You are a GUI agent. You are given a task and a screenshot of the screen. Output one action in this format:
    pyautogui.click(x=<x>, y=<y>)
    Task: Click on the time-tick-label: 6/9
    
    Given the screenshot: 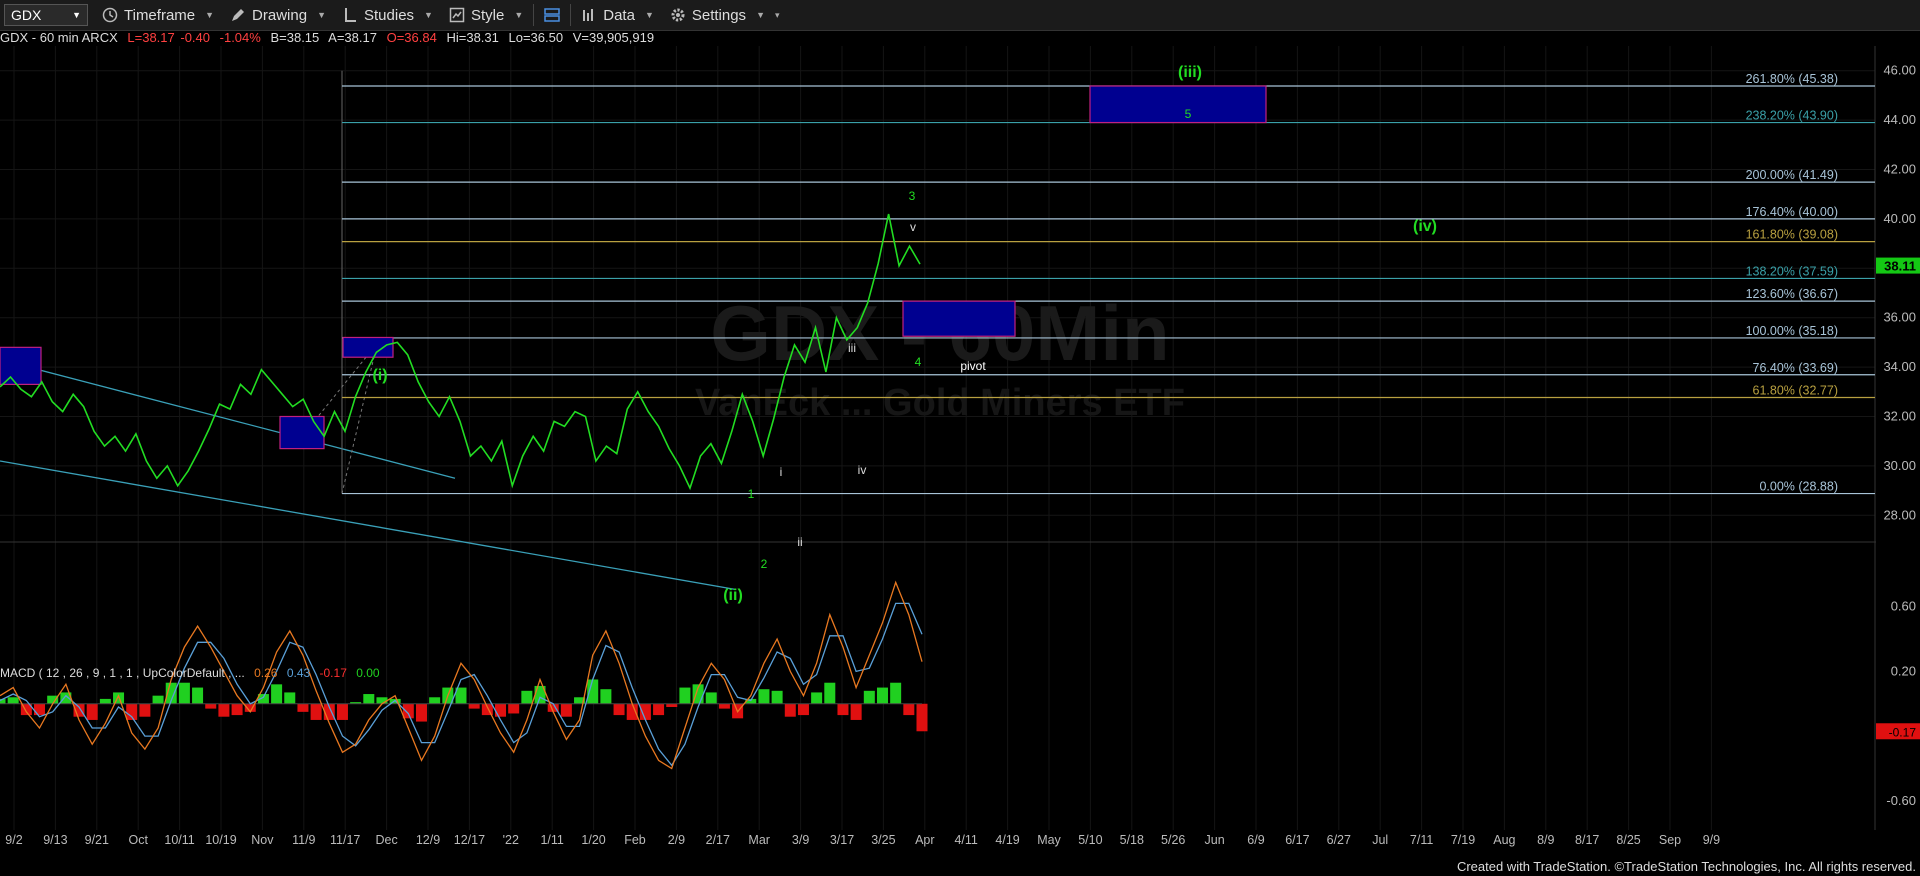 What is the action you would take?
    pyautogui.click(x=1255, y=840)
    